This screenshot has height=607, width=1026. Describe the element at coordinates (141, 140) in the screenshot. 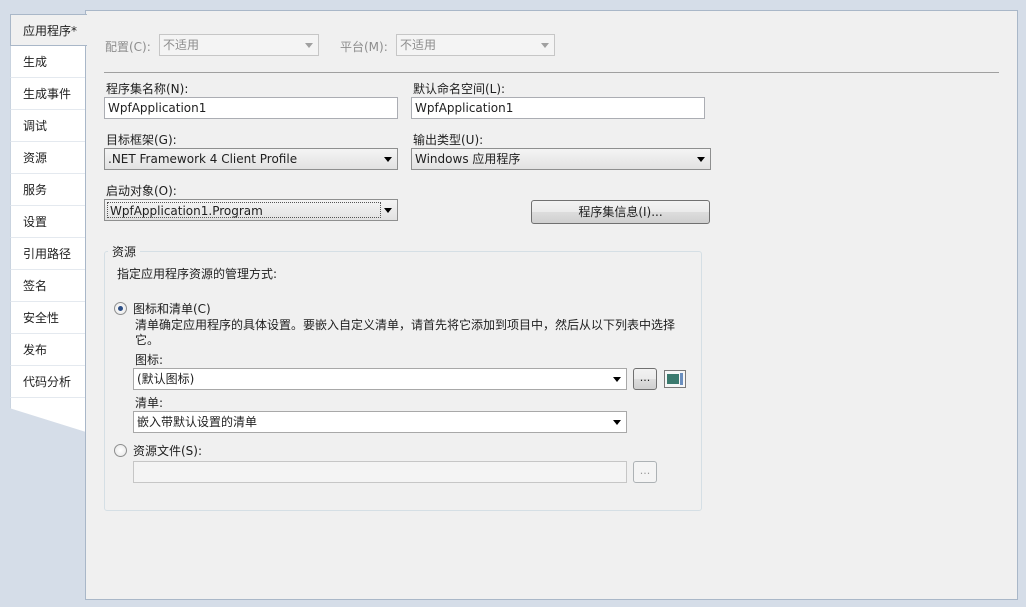

I see `target-framework-label: 目标框架(G):` at that location.